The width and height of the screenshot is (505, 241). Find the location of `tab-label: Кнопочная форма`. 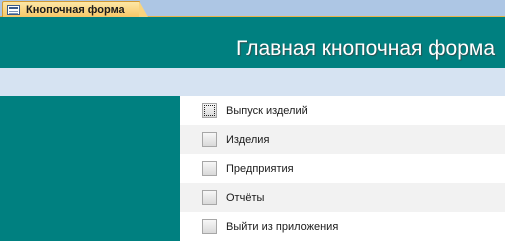

tab-label: Кнопочная форма is located at coordinates (75, 9).